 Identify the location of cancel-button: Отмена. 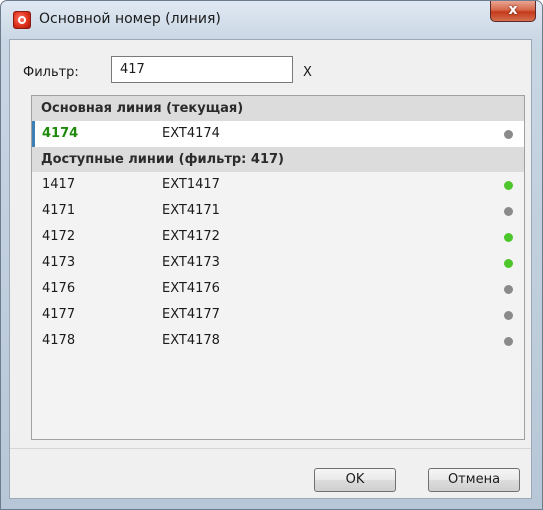
(474, 480).